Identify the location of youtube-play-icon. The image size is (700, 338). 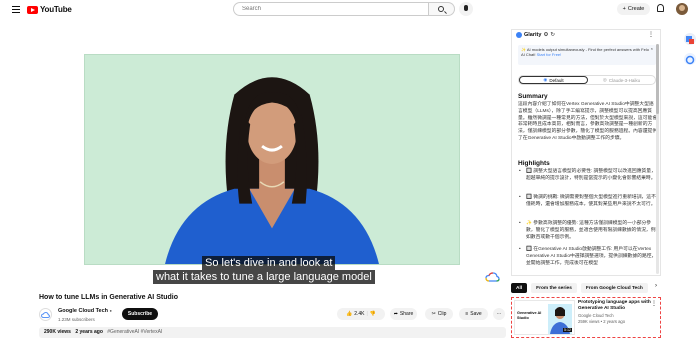
(32, 9).